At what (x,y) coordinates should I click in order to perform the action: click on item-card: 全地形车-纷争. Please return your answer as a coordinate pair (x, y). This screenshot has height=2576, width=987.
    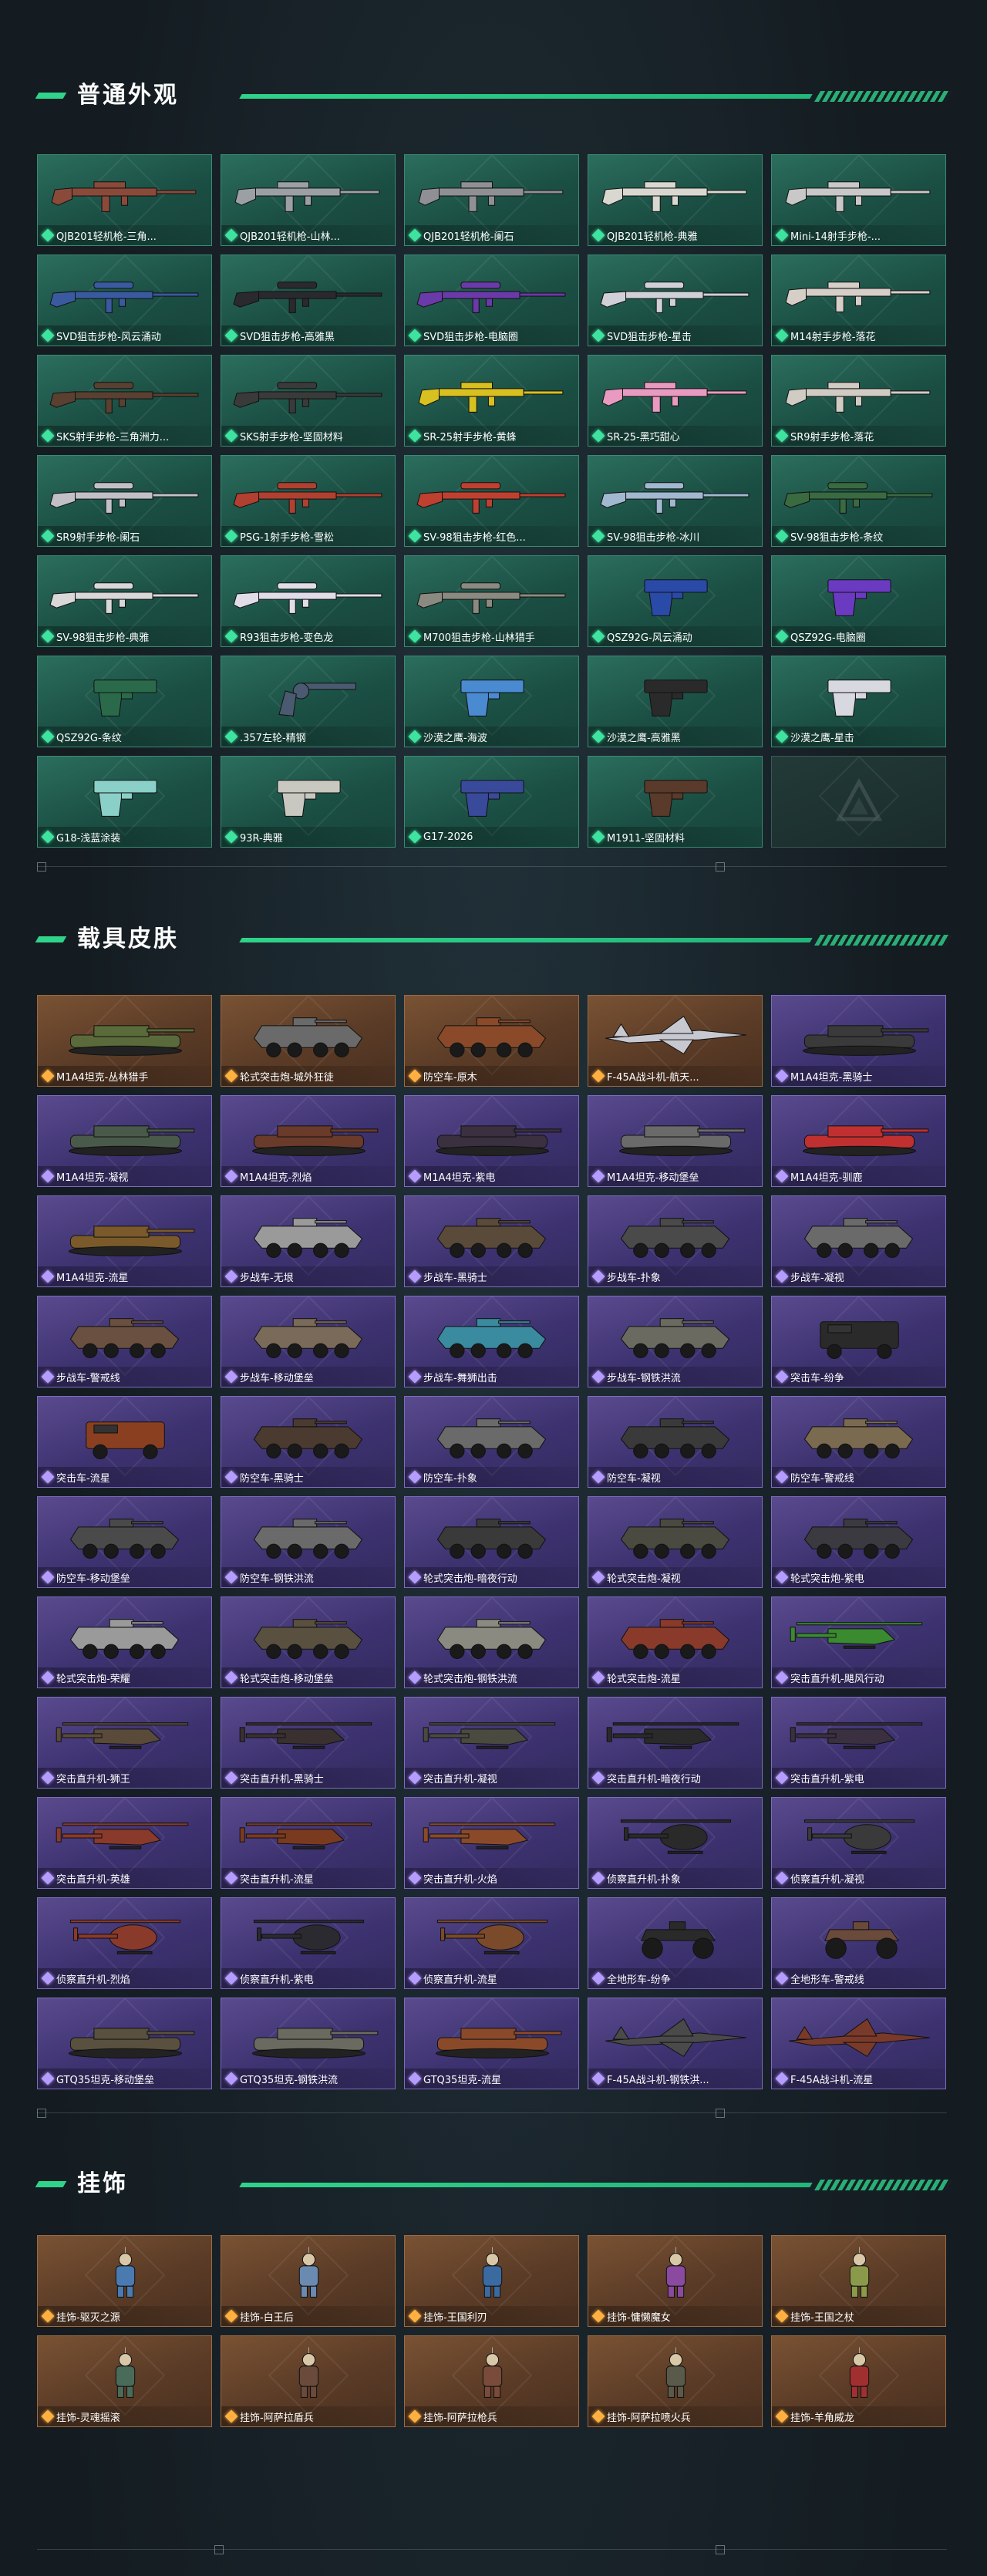
    Looking at the image, I should click on (676, 1943).